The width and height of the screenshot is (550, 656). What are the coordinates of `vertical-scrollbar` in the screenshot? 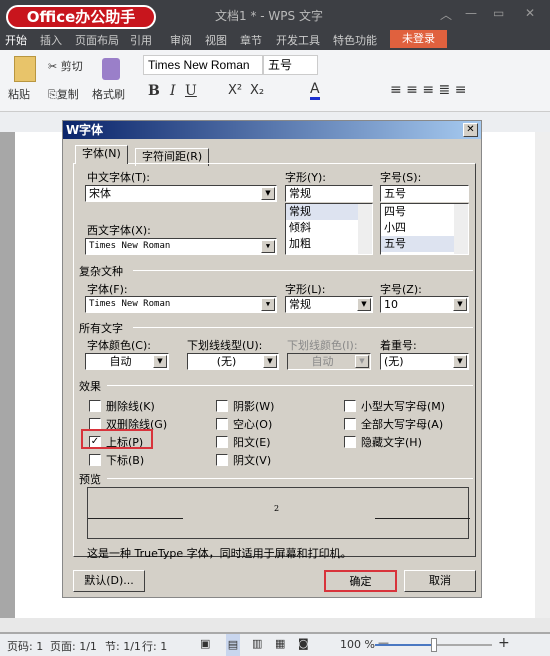 It's located at (542, 375).